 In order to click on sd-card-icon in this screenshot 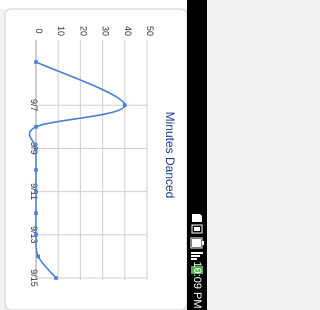, I will do `click(197, 216)`.